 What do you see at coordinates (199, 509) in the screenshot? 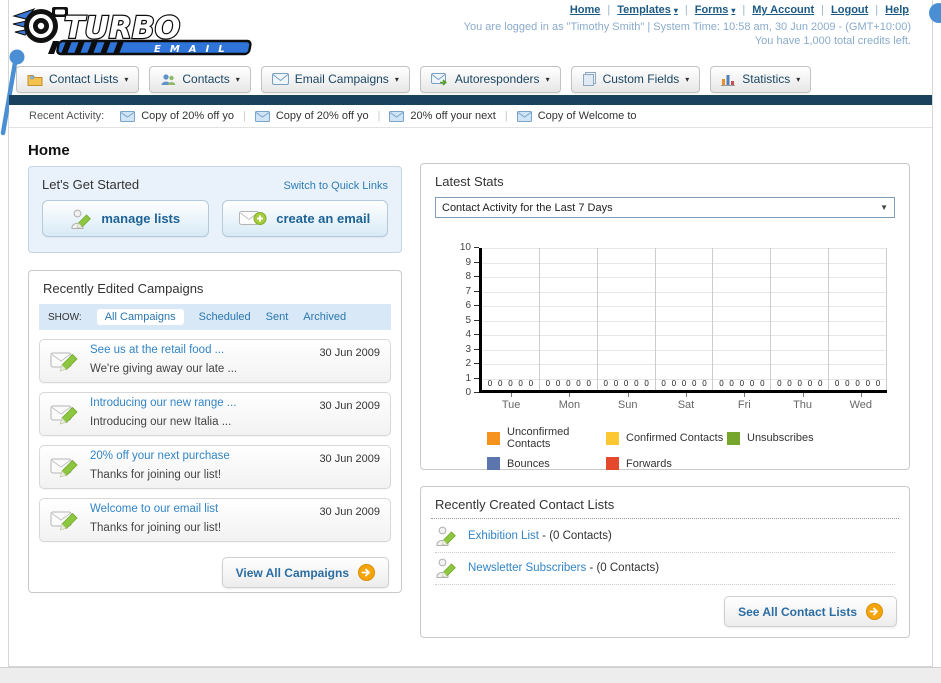
I see `campaign-title-link: Welcome to our email list` at bounding box center [199, 509].